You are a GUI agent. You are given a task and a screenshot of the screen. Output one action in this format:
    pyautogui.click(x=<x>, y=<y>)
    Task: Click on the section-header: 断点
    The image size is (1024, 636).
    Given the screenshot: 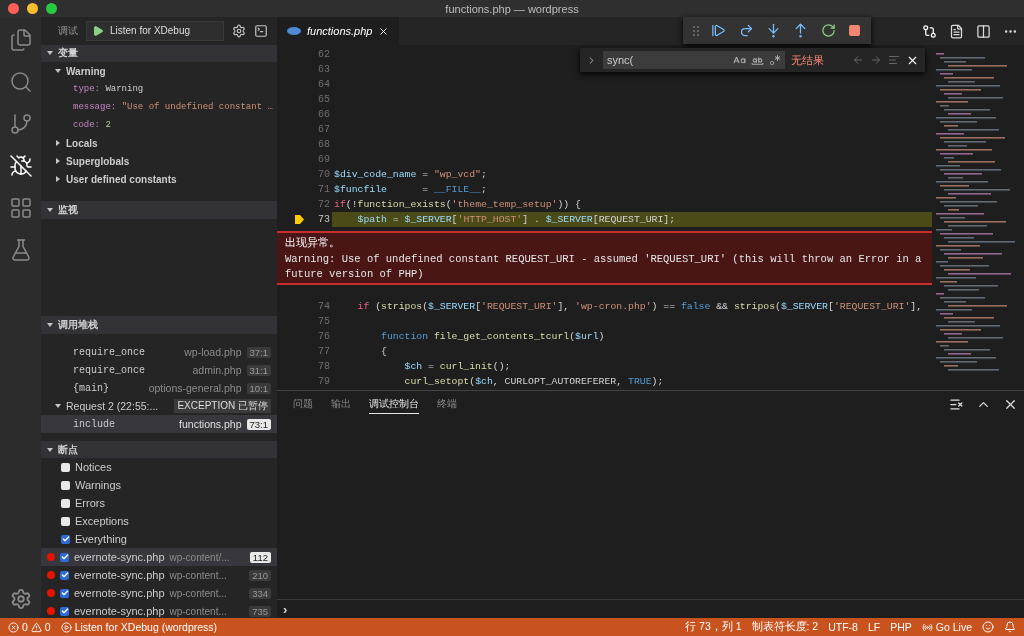 What is the action you would take?
    pyautogui.click(x=159, y=449)
    